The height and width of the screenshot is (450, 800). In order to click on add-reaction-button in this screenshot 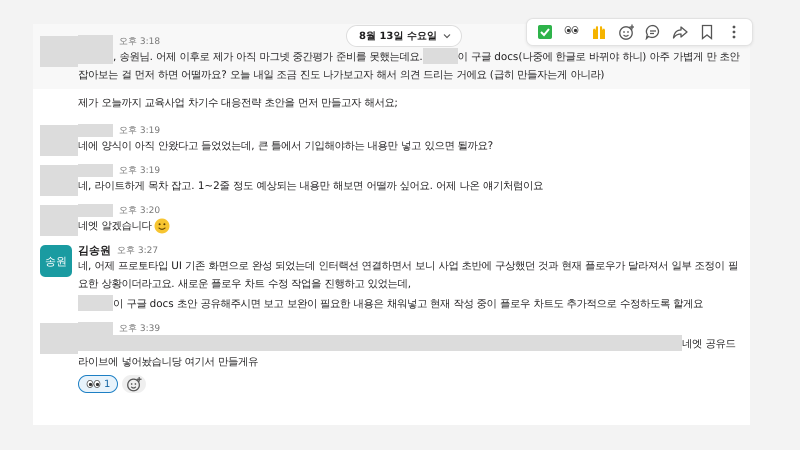, I will do `click(134, 384)`.